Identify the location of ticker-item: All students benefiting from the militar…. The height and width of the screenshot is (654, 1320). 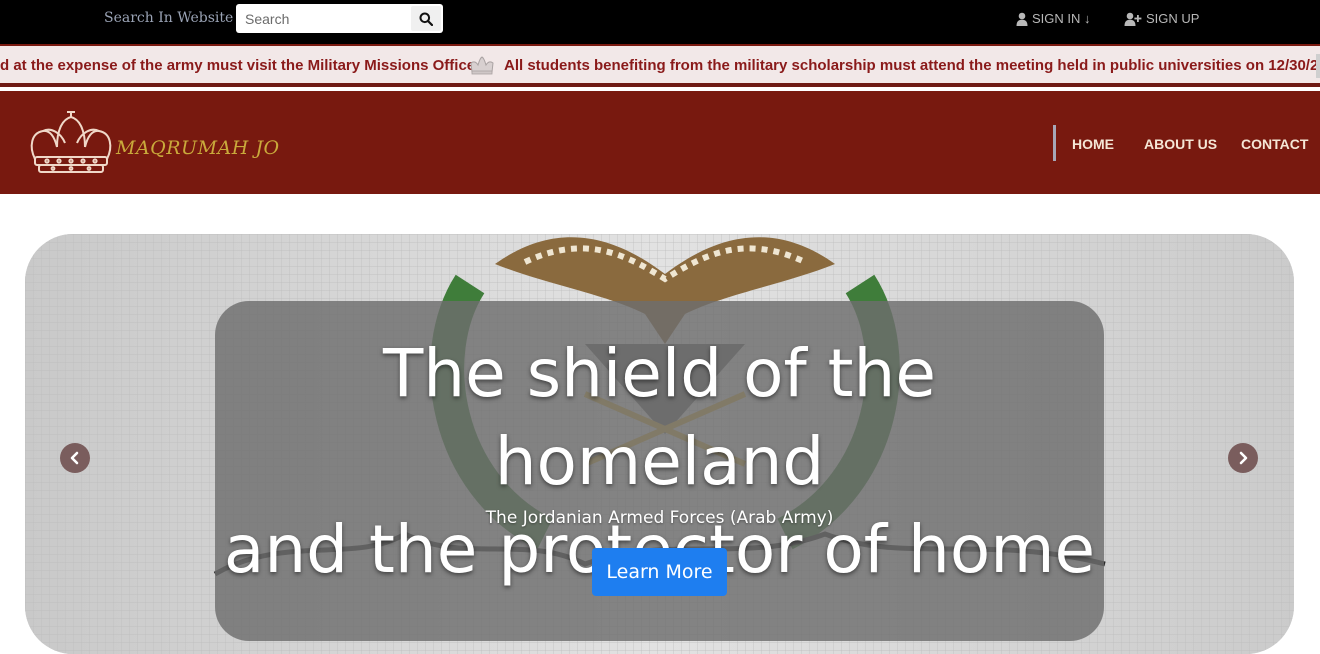
(912, 65).